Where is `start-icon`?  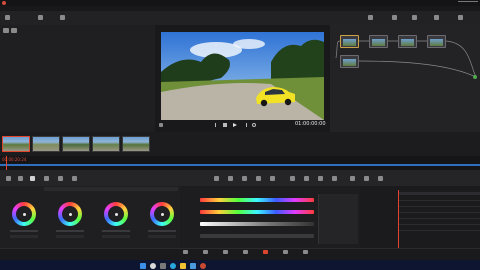 start-icon is located at coordinates (143, 266).